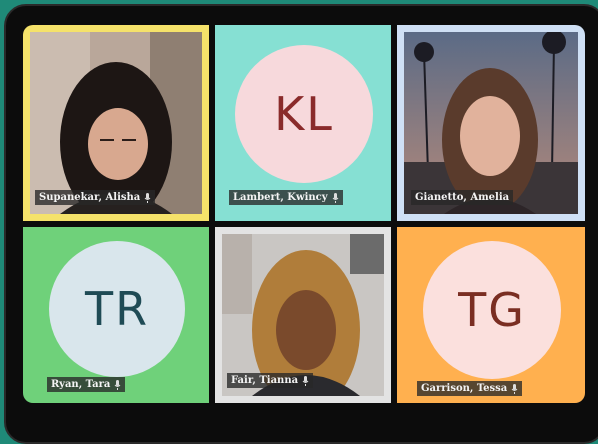  I want to click on participant-nametag: Ryan, Tara, so click(86, 384).